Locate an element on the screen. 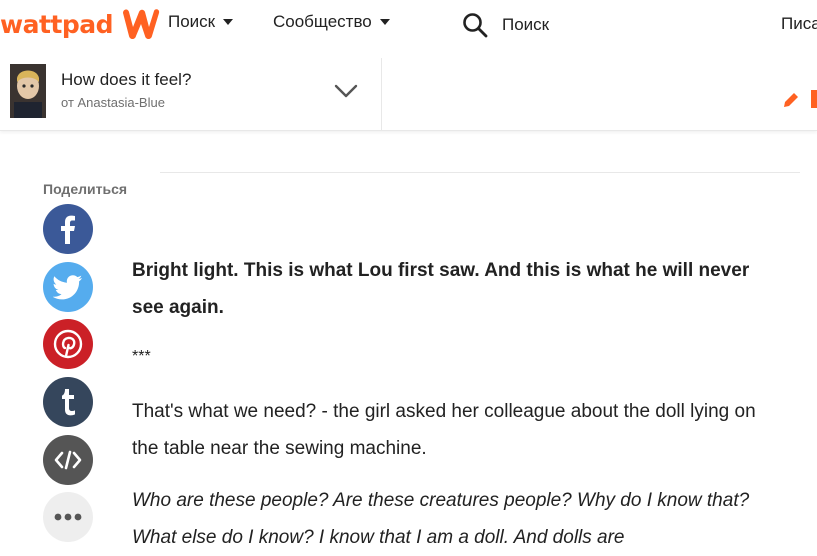  cover-art is located at coordinates (28, 91).